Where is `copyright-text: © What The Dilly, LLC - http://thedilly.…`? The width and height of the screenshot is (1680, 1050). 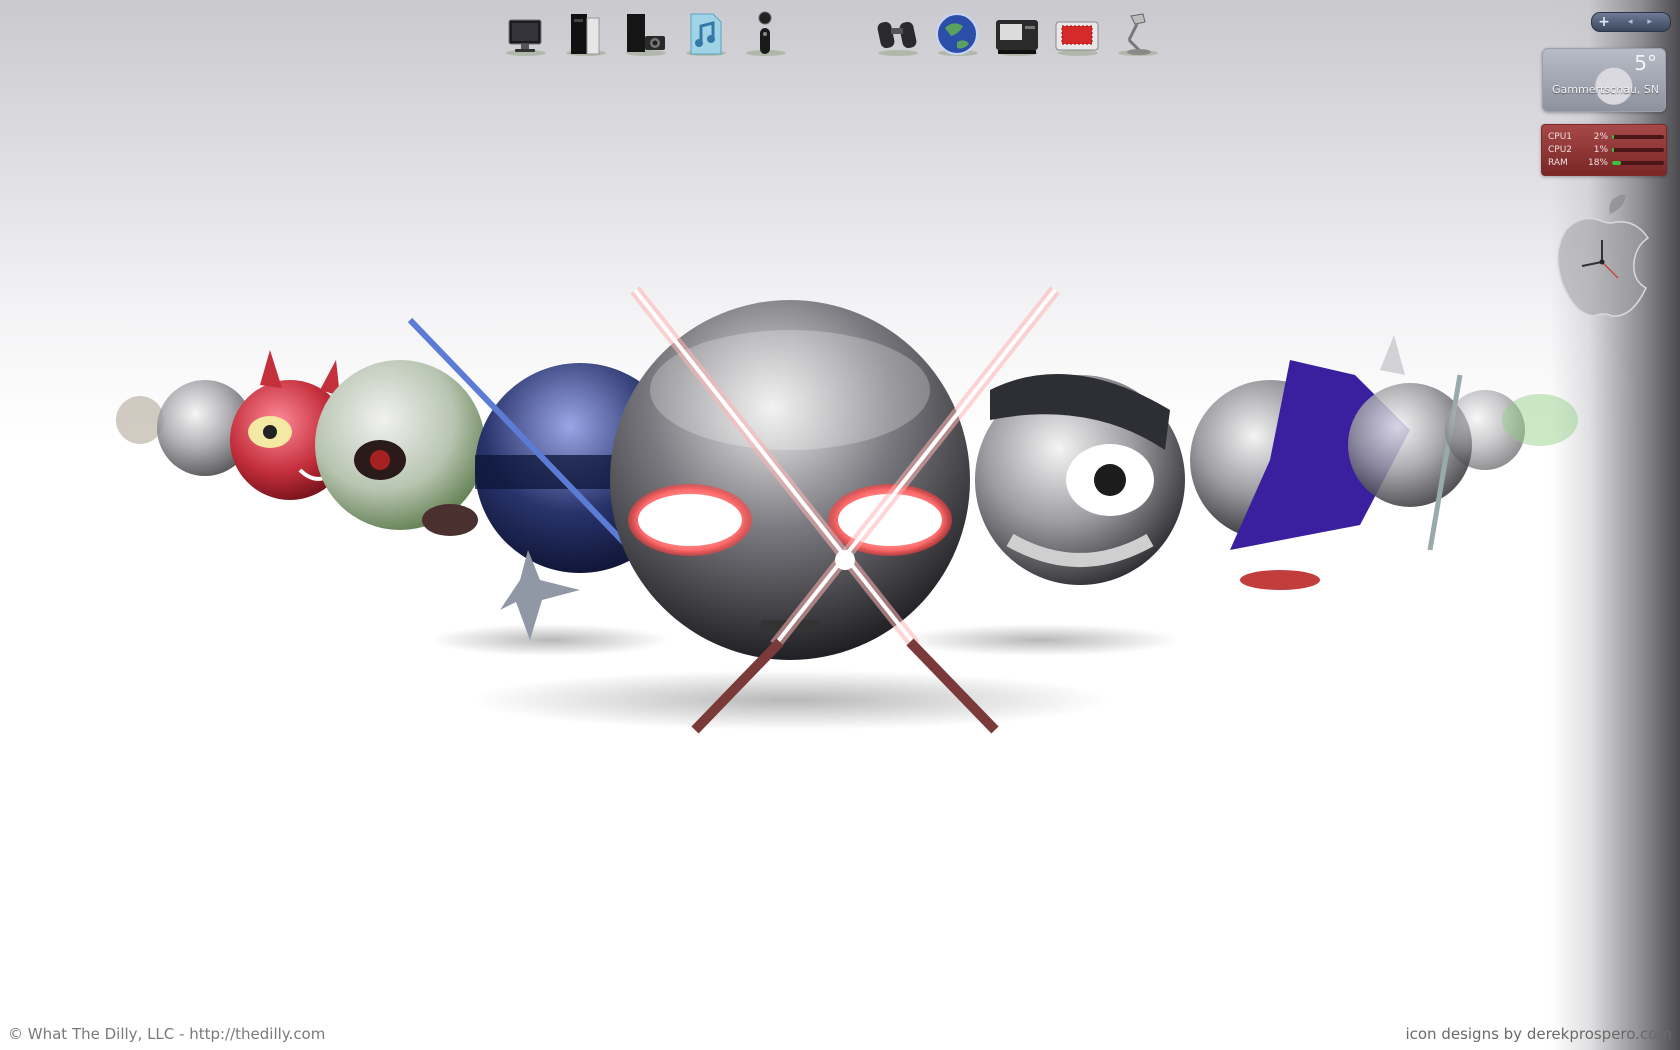 copyright-text: © What The Dilly, LLC - http://thedilly.… is located at coordinates (167, 1034).